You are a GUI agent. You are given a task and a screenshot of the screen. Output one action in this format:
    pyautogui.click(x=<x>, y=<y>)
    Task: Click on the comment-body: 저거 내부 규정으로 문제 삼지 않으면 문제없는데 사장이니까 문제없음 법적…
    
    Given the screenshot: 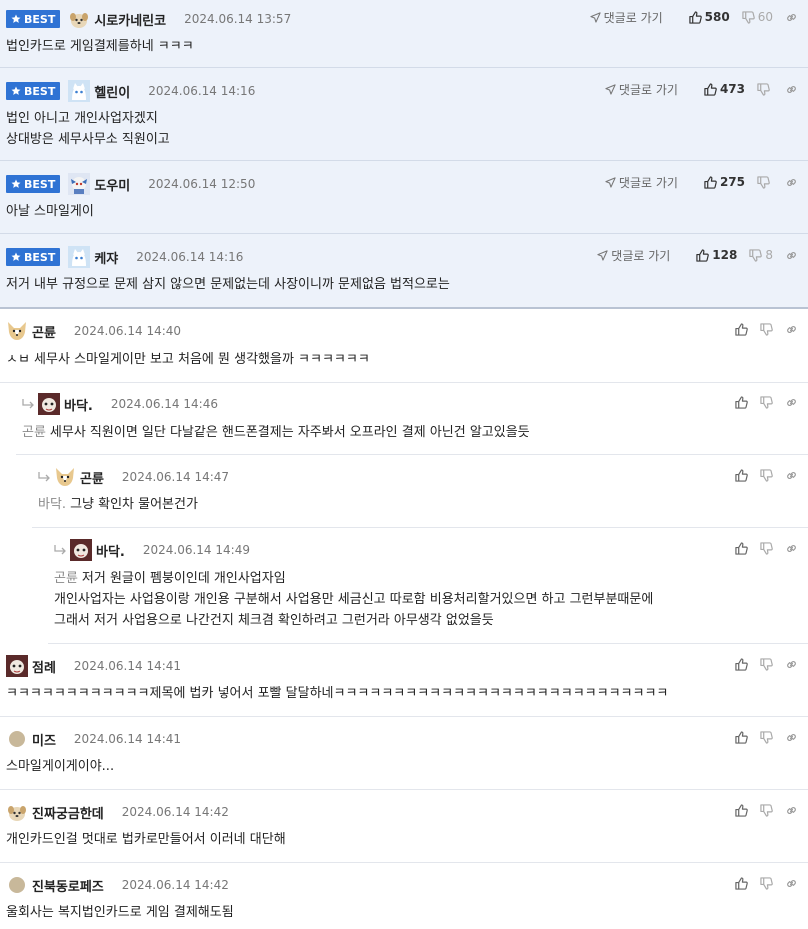 What is the action you would take?
    pyautogui.click(x=228, y=284)
    